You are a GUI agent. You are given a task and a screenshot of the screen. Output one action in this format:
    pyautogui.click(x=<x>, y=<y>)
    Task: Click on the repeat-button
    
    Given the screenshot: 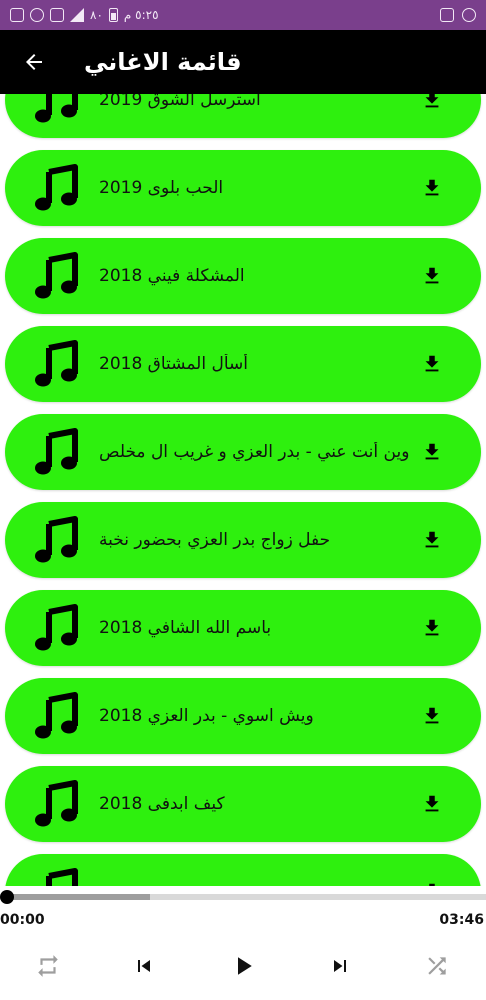 What is the action you would take?
    pyautogui.click(x=48, y=966)
    